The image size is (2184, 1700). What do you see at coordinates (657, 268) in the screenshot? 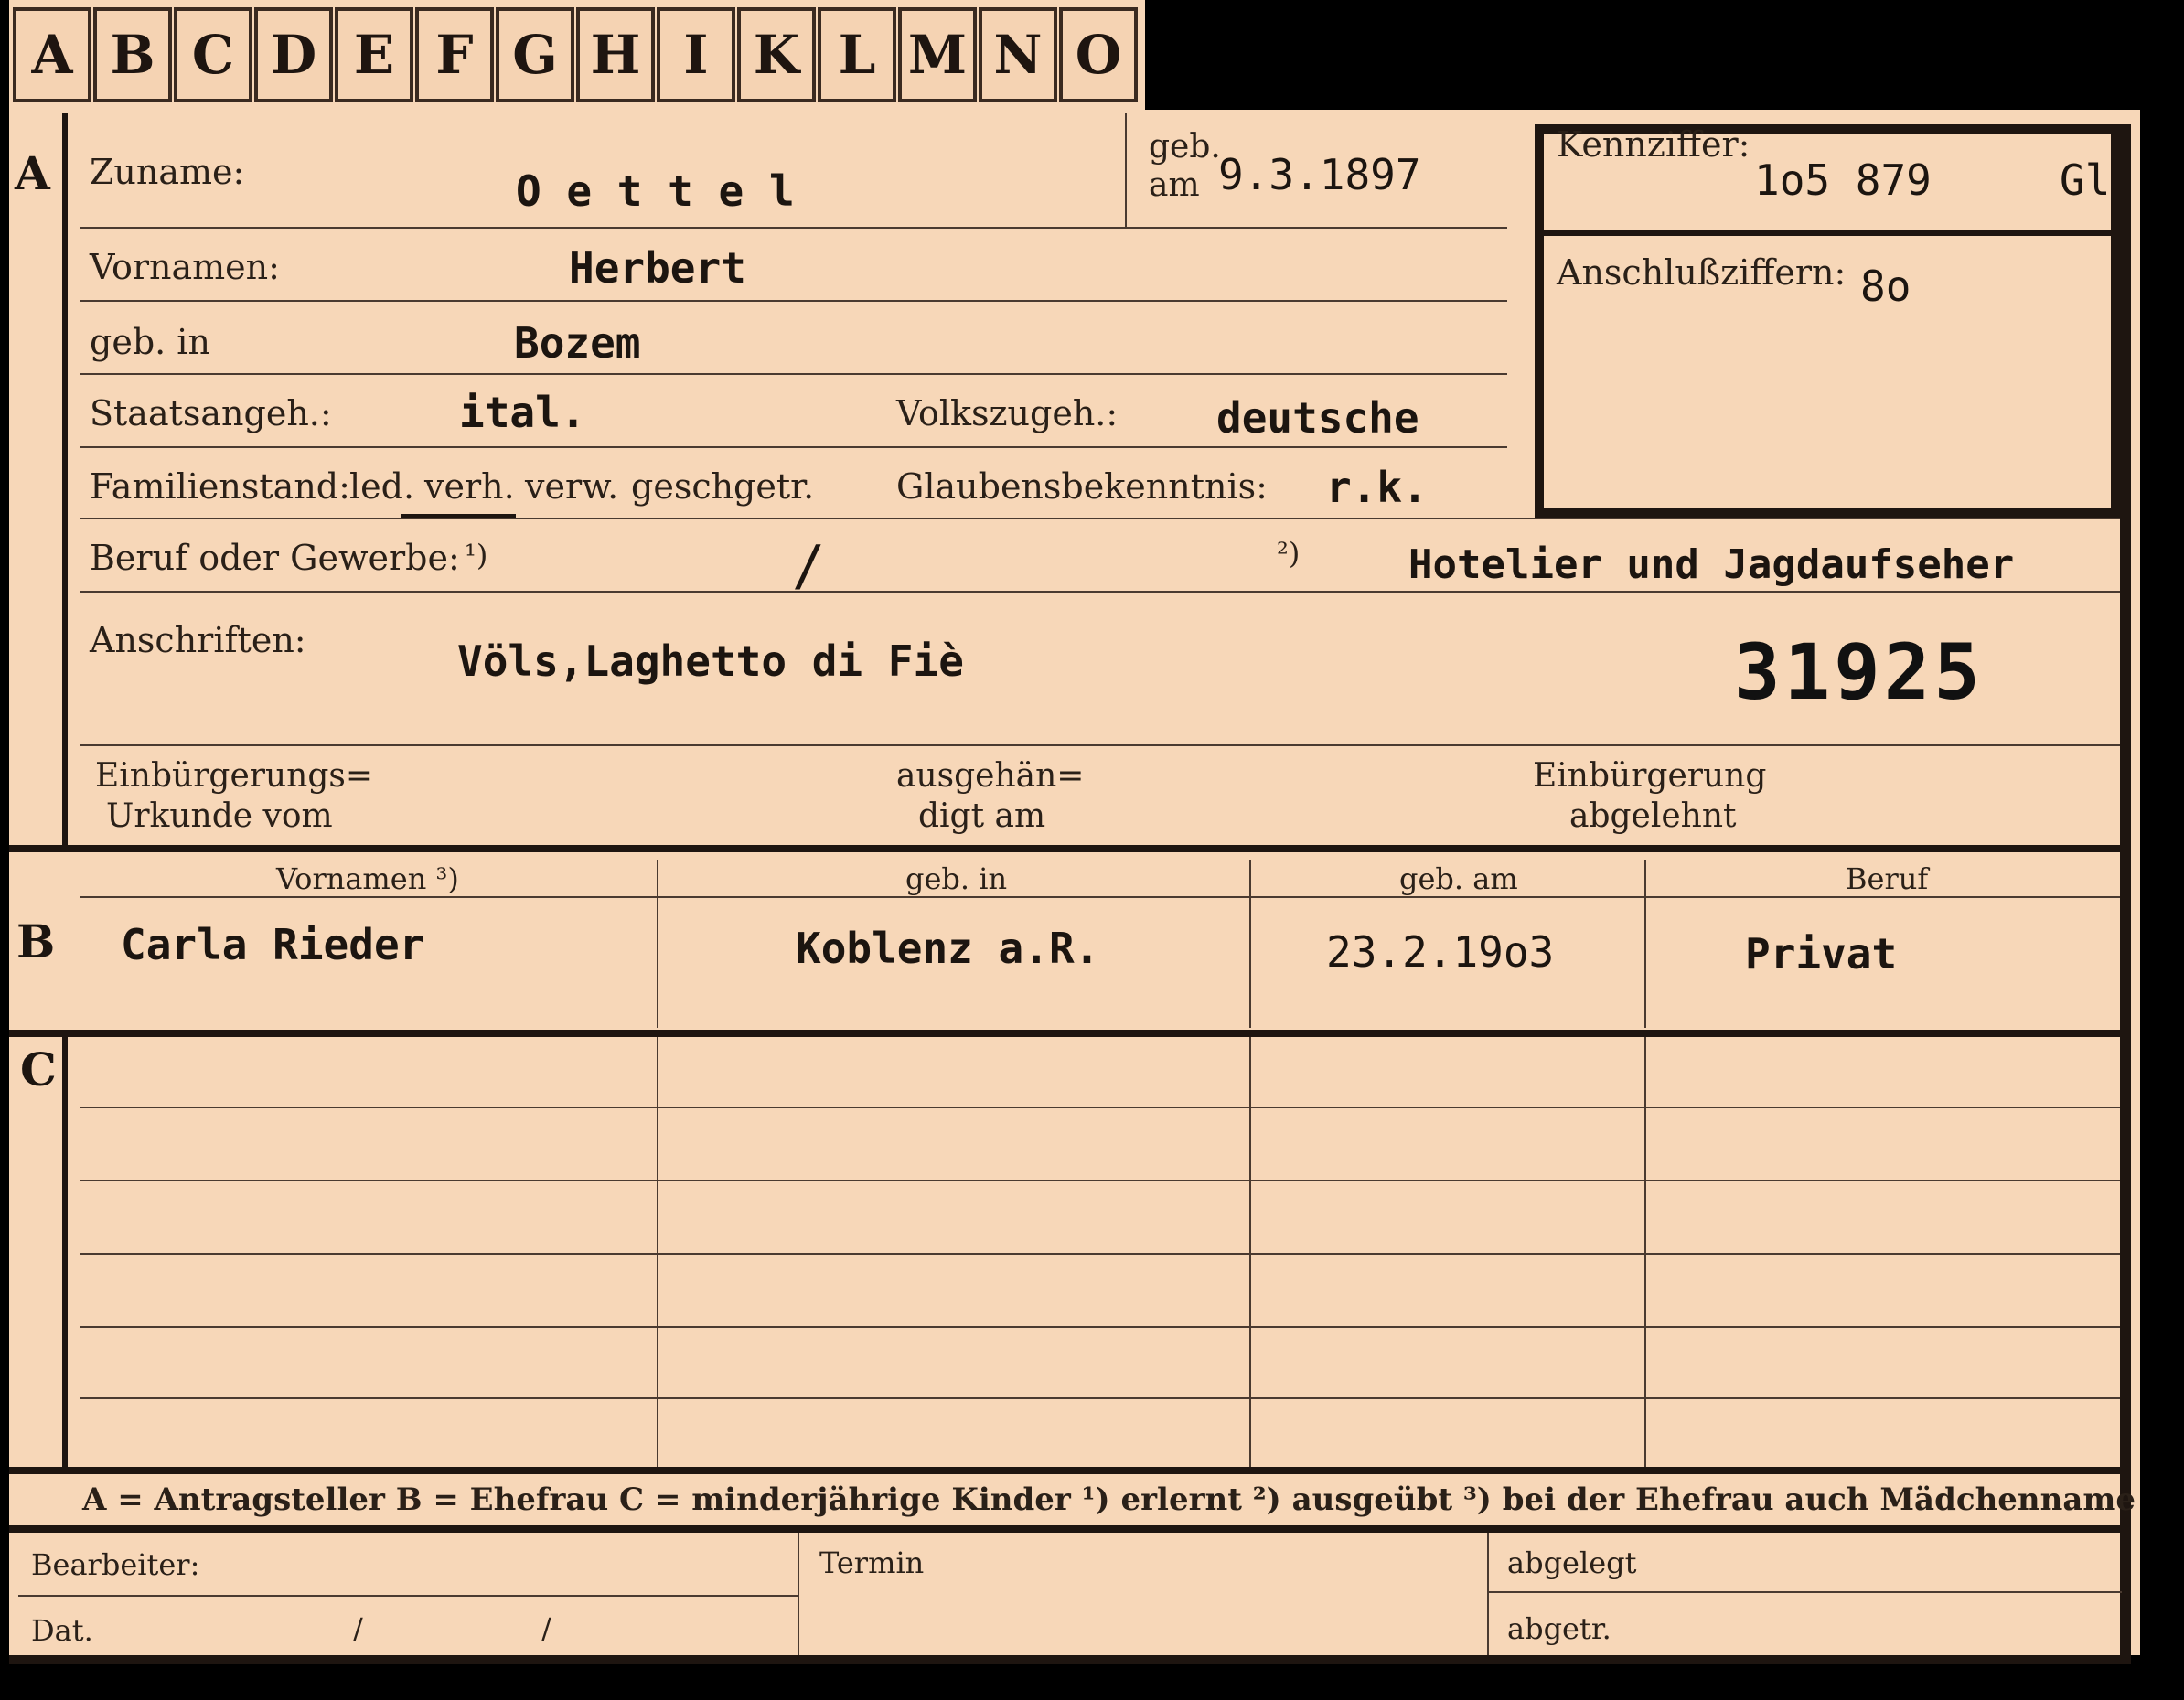
I see `vornamen-value: Herbert` at bounding box center [657, 268].